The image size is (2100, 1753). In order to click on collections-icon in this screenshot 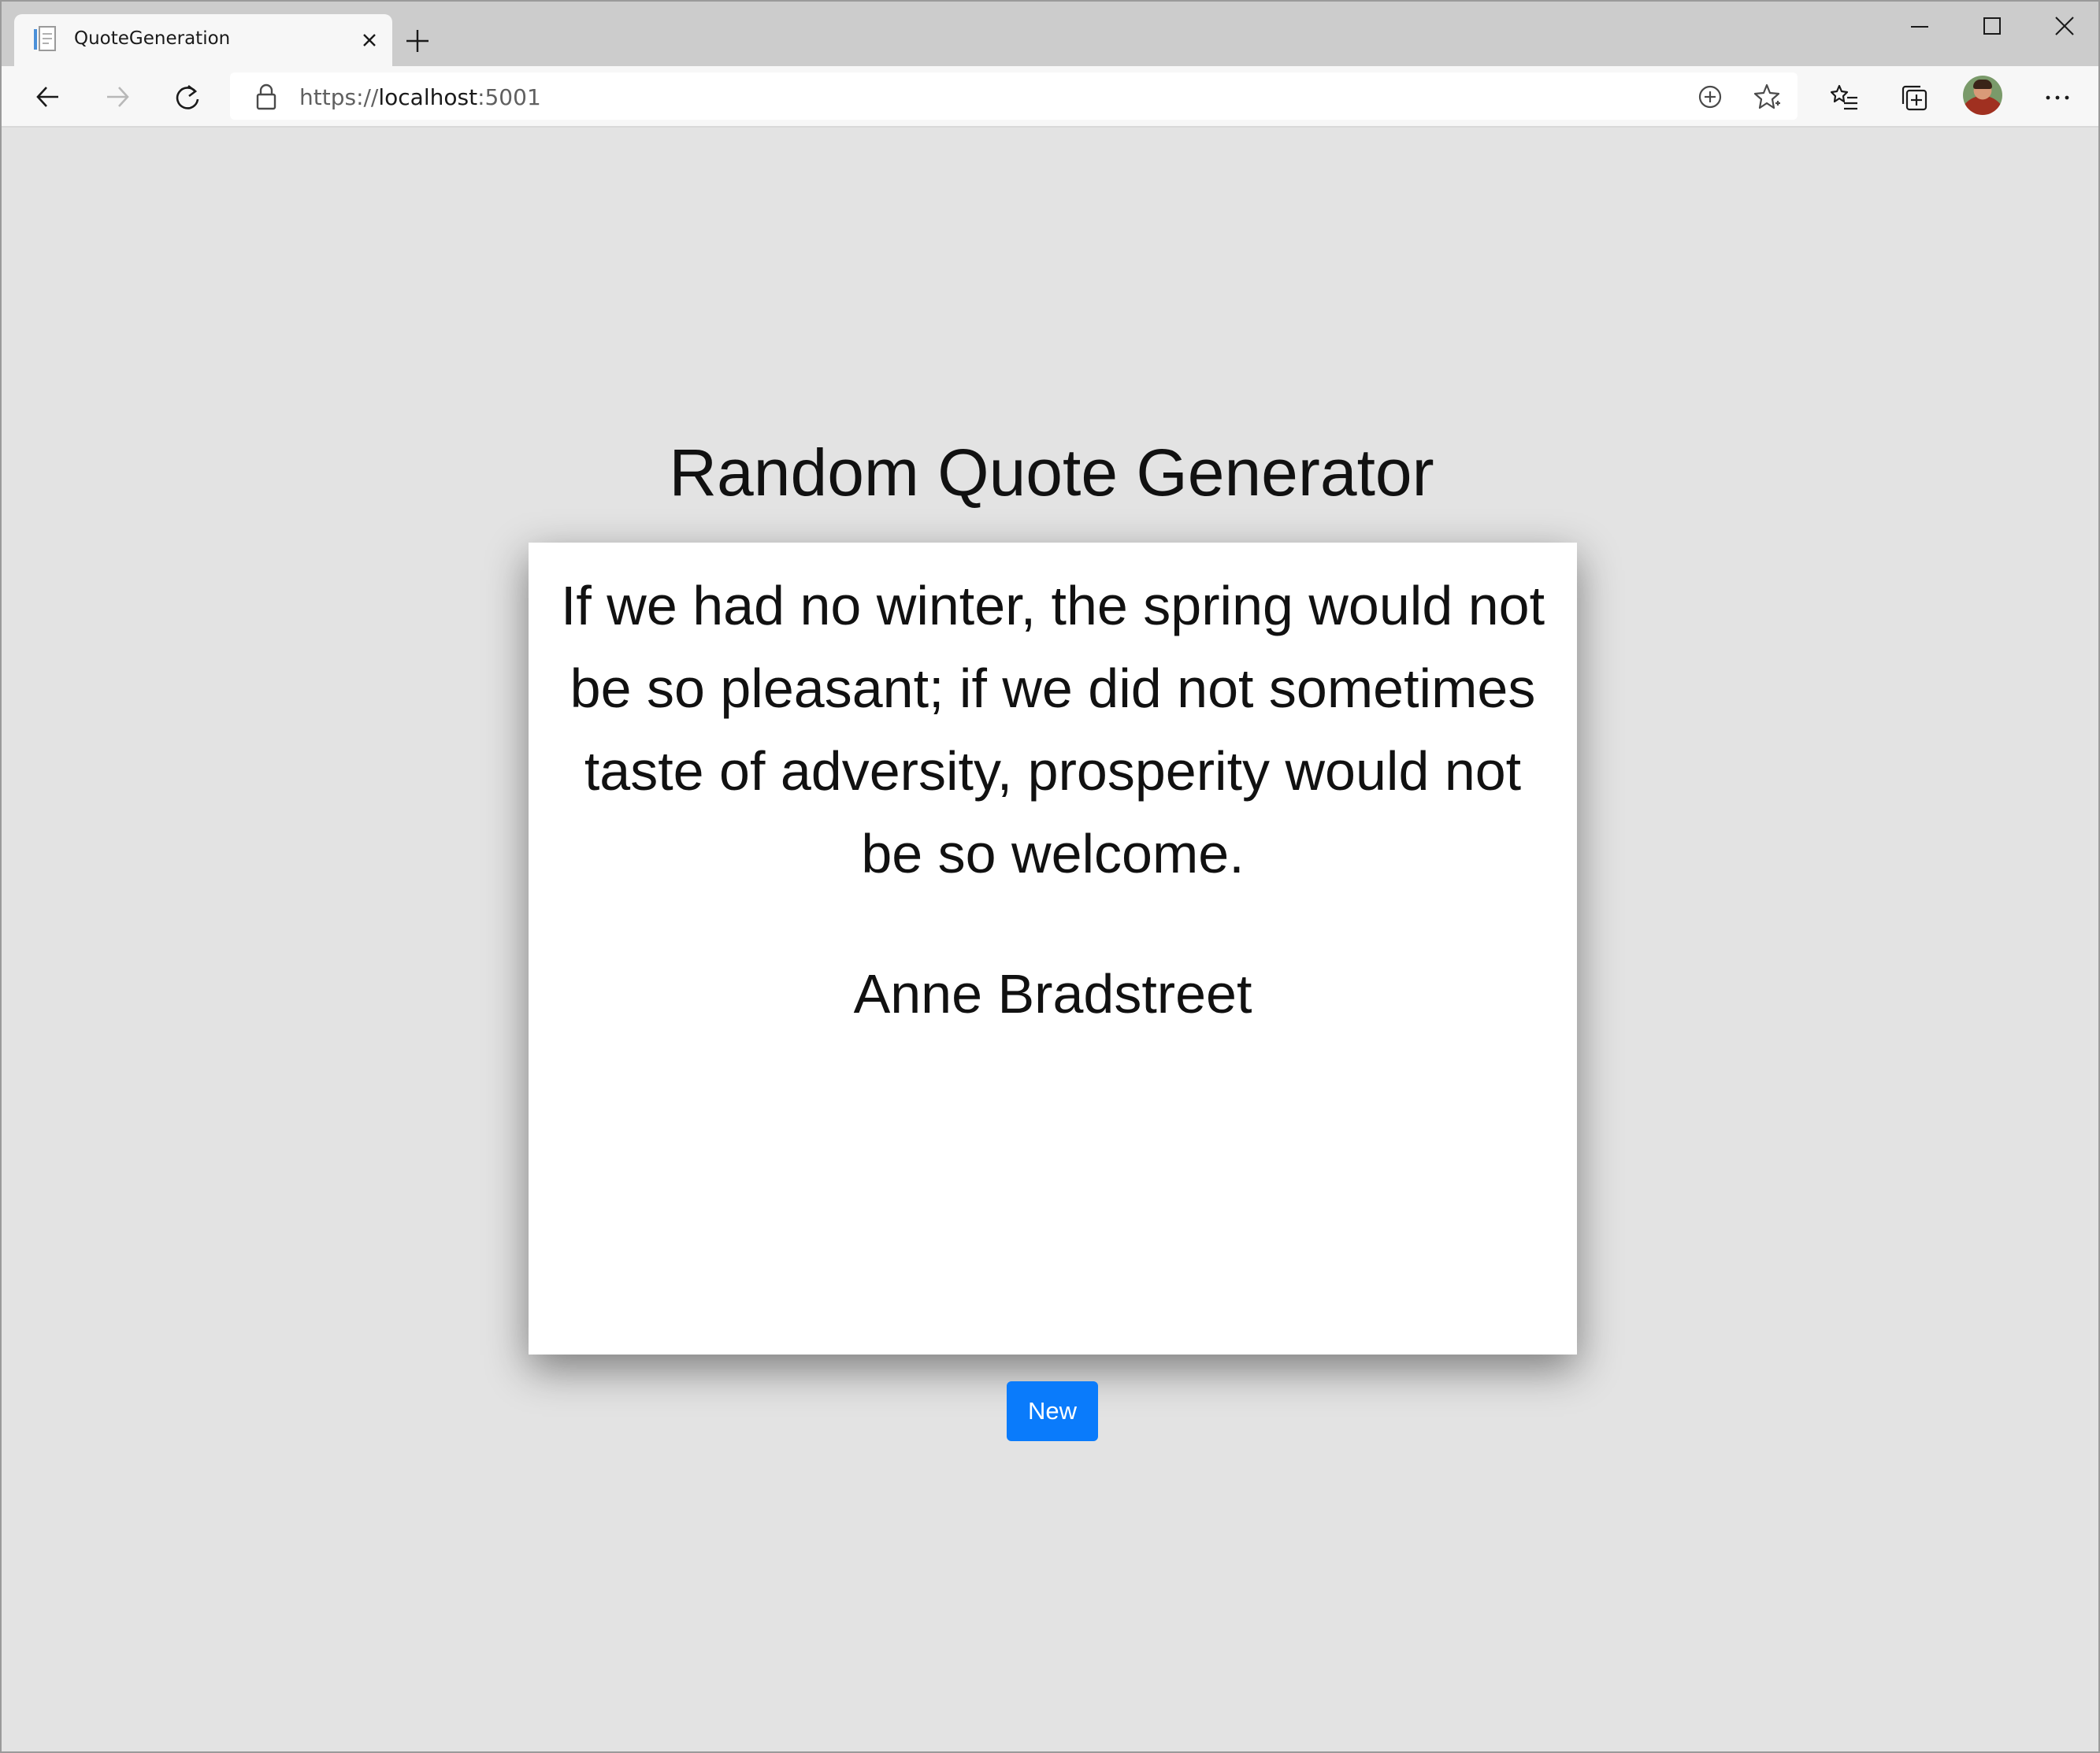, I will do `click(1913, 97)`.